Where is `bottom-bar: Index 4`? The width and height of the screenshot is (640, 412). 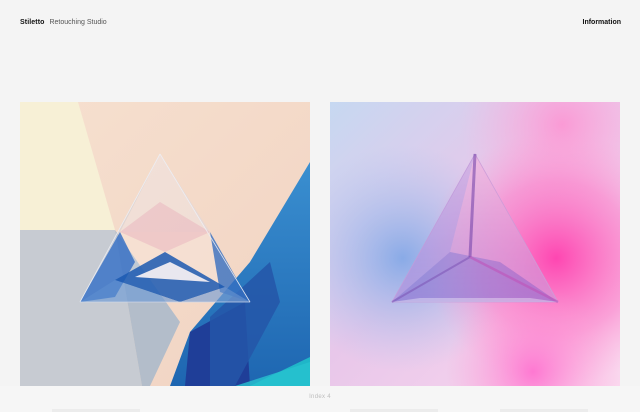 bottom-bar: Index 4 is located at coordinates (320, 399).